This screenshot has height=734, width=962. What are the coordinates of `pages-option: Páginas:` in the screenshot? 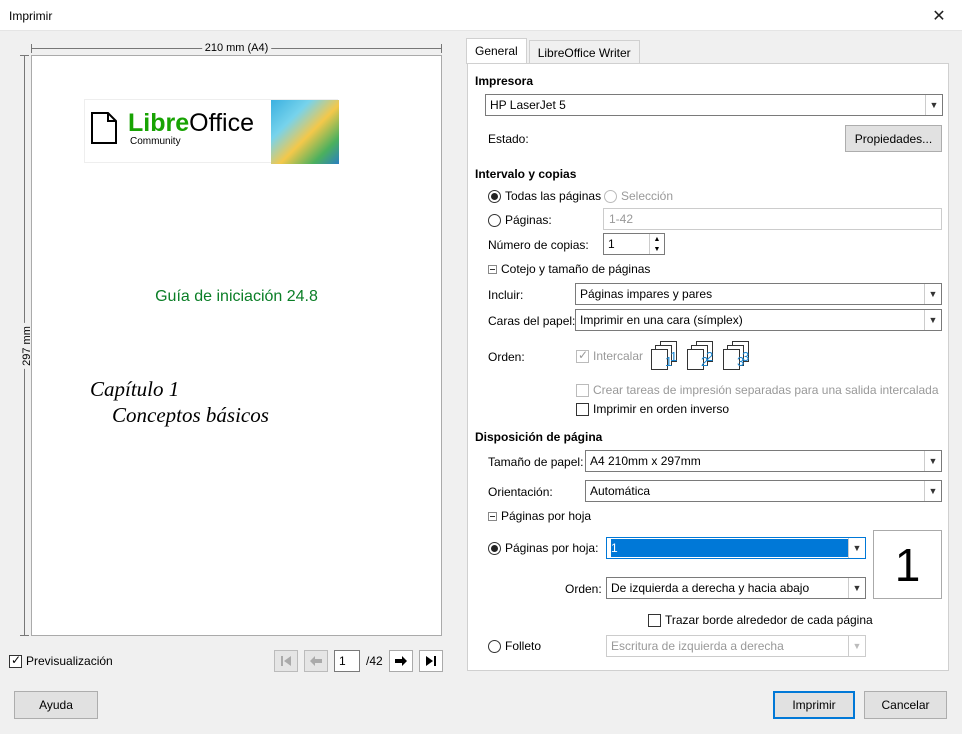 It's located at (520, 220).